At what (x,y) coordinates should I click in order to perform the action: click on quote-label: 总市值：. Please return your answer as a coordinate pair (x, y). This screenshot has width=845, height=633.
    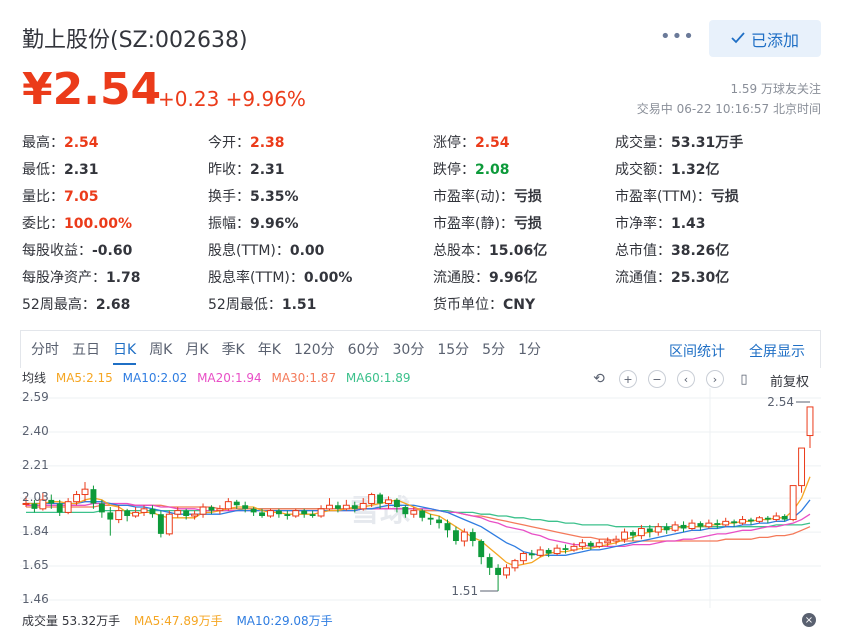
    Looking at the image, I should click on (643, 251).